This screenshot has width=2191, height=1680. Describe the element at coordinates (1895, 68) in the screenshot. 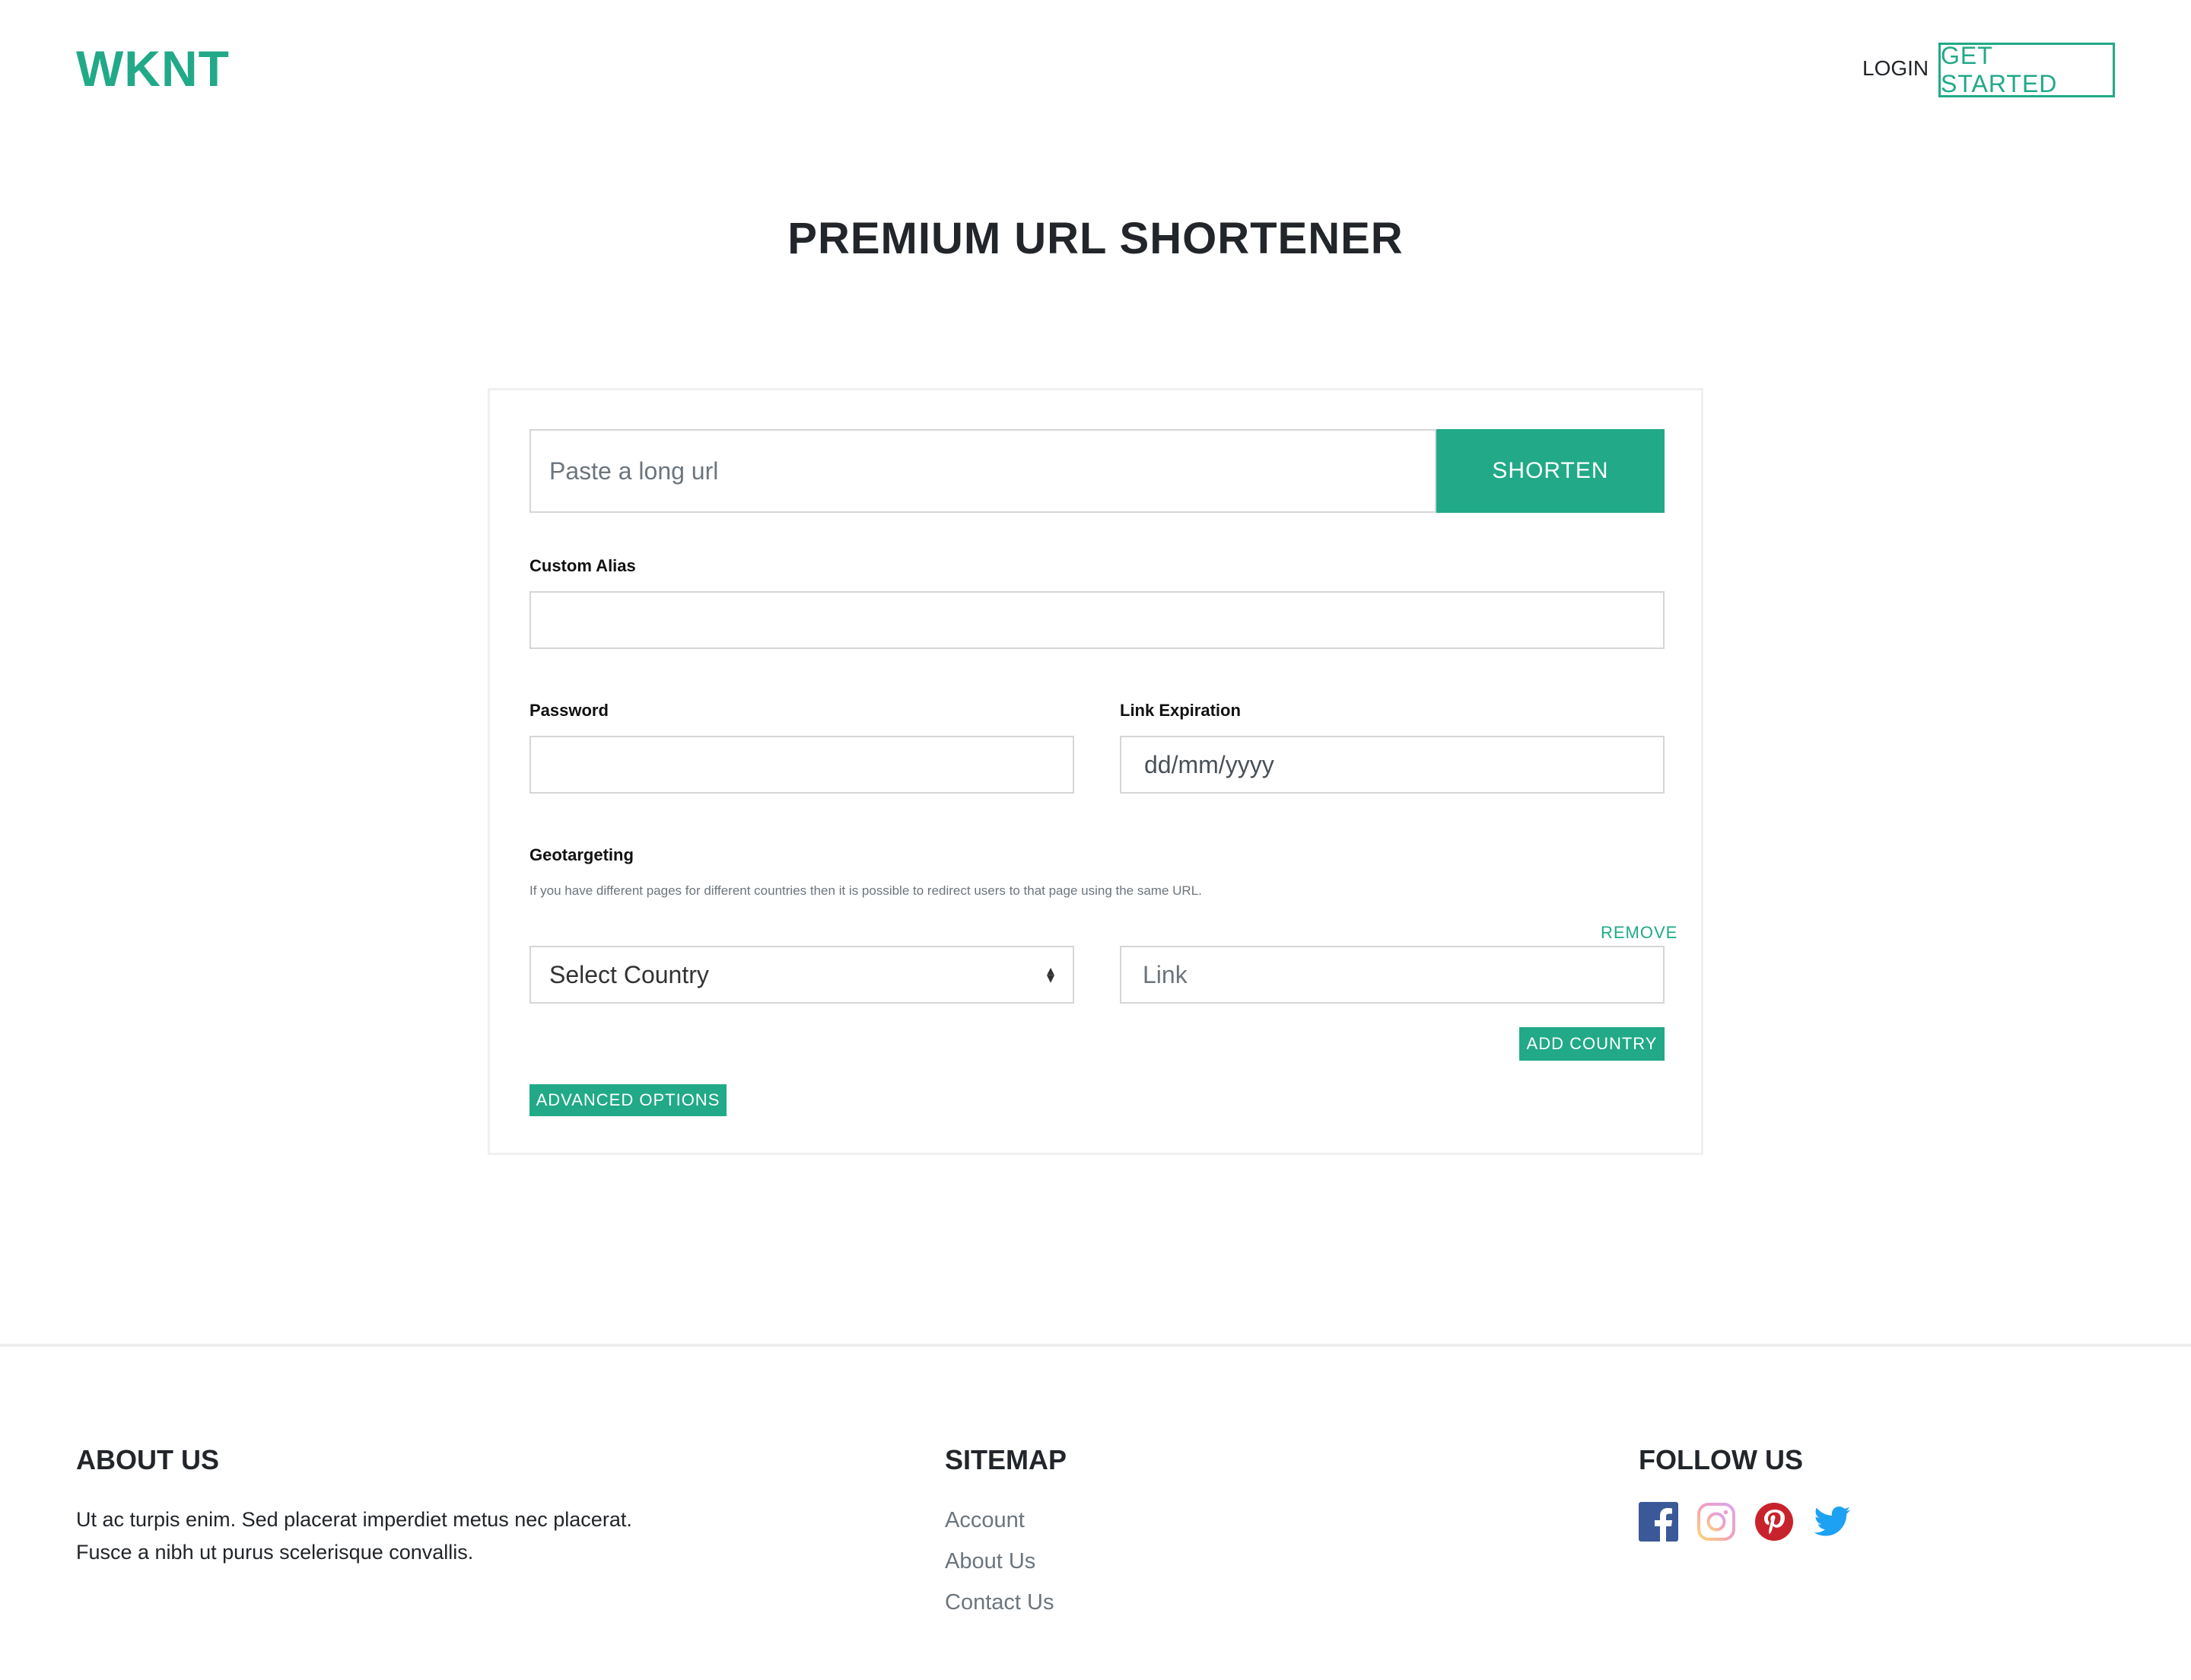

I see `login-link: LOGIN` at that location.